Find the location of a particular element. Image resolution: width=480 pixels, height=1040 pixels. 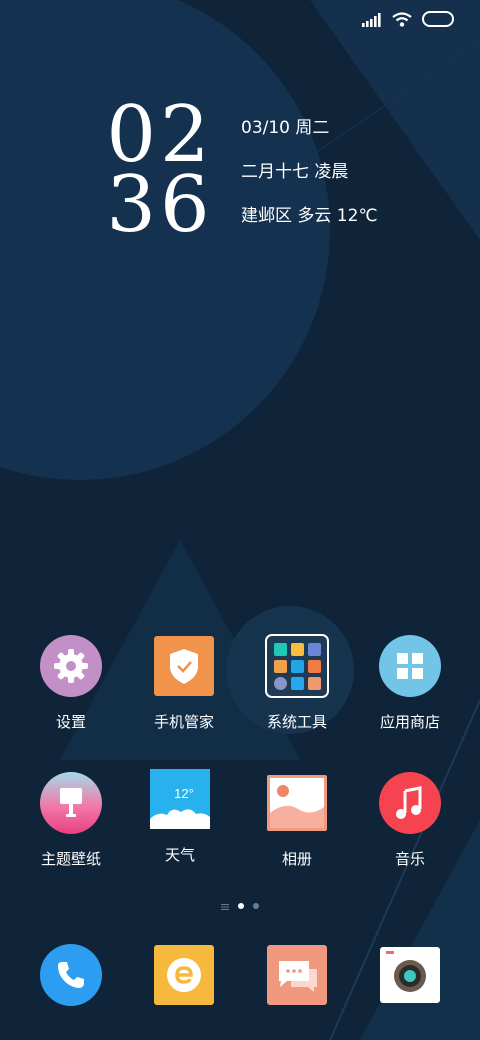

app-gallery: 相册 is located at coordinates (297, 820).